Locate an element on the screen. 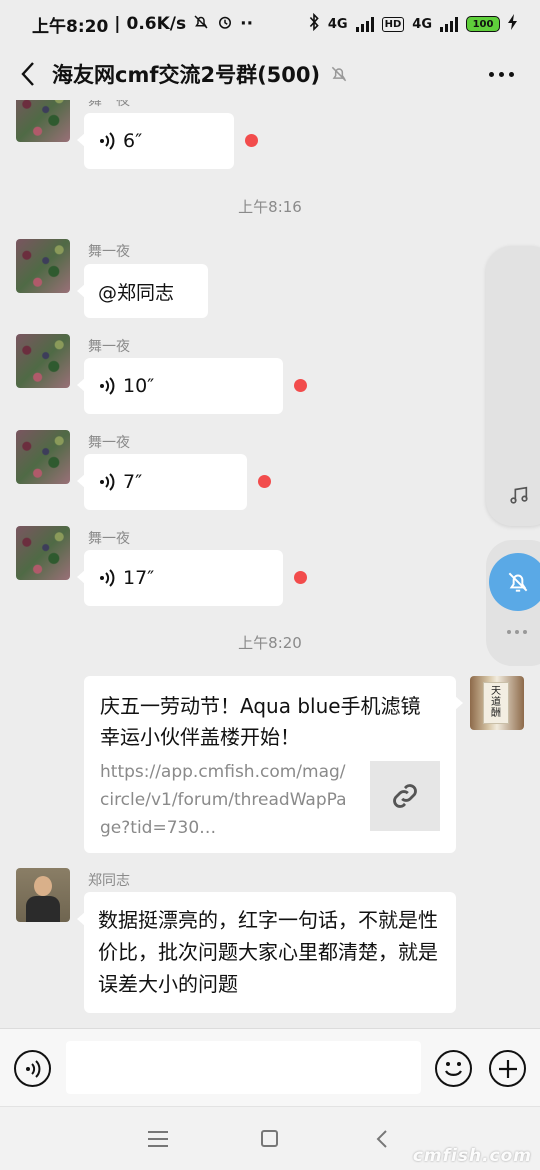 Image resolution: width=540 pixels, height=1170 pixels. signal-2-icon is located at coordinates (449, 24).